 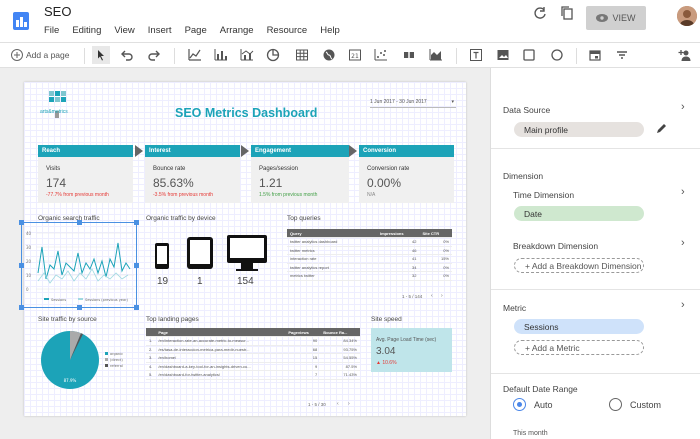 I want to click on image-icon, so click(x=503, y=55).